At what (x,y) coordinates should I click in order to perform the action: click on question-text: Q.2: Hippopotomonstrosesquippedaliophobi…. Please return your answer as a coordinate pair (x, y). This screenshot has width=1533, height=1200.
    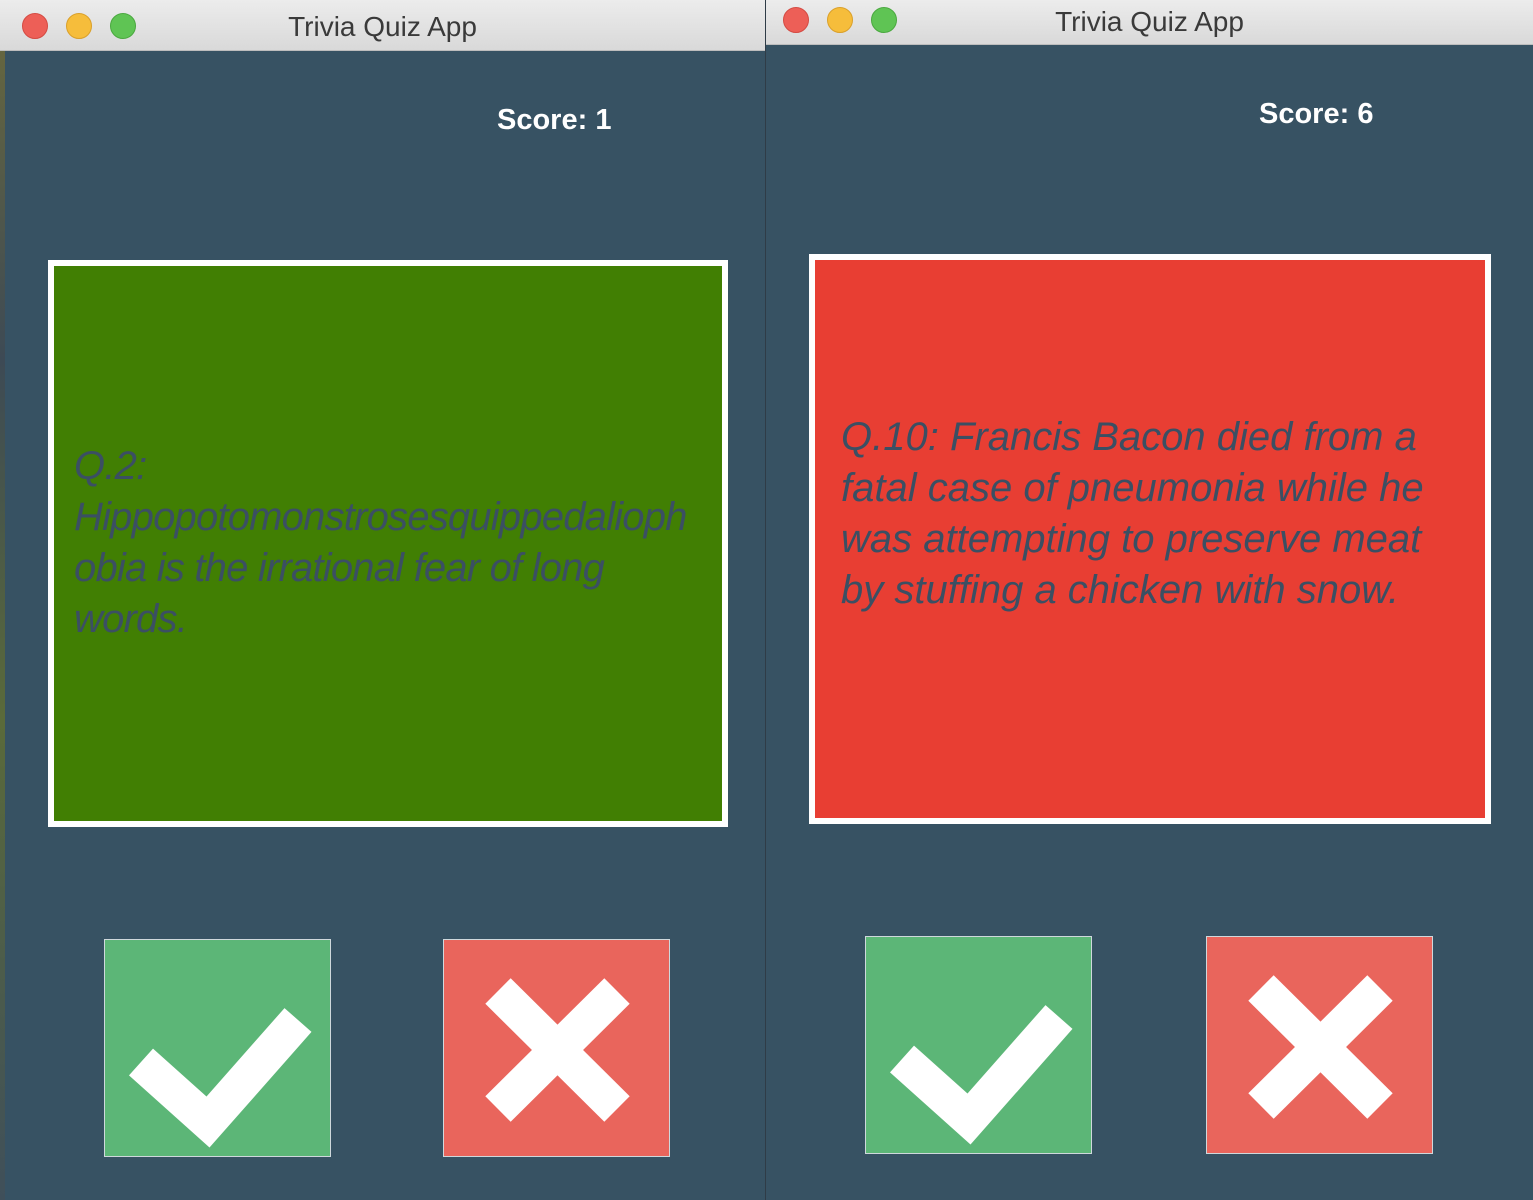
    Looking at the image, I should click on (380, 542).